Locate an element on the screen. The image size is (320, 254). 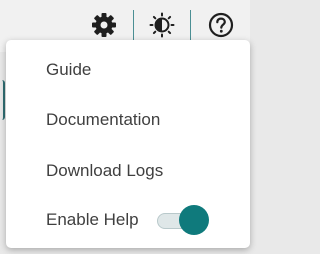
gear-icon is located at coordinates (104, 25).